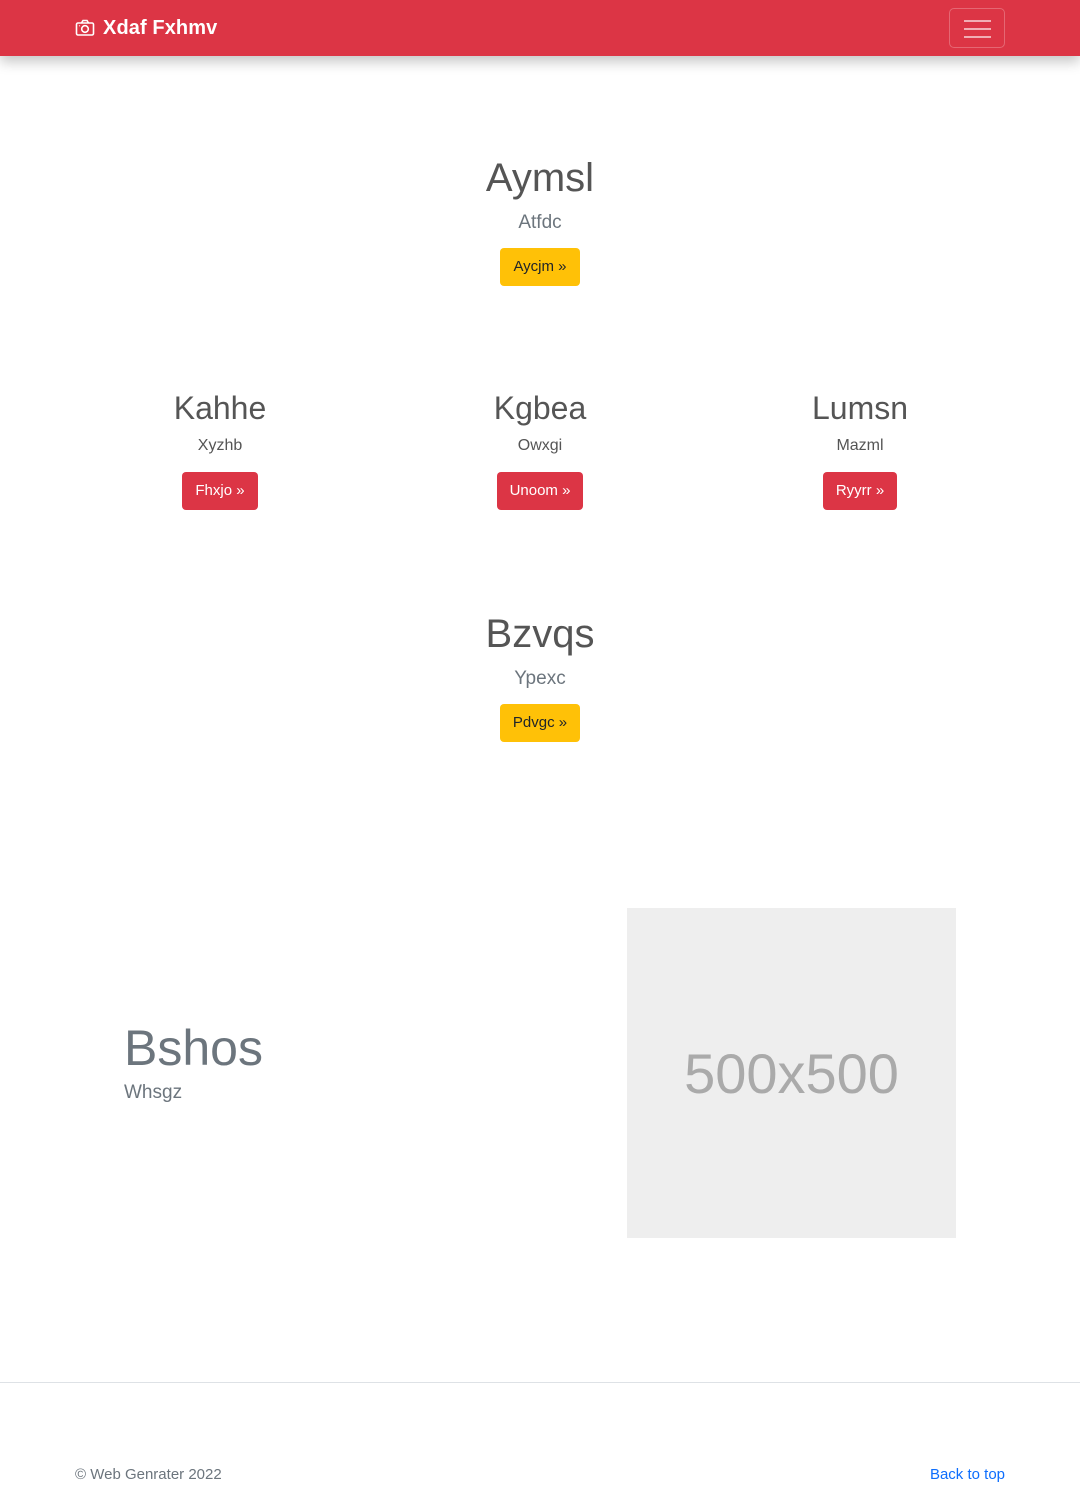 Image resolution: width=1080 pixels, height=1487 pixels. Describe the element at coordinates (193, 1048) in the screenshot. I see `feature-title: Bshos` at that location.